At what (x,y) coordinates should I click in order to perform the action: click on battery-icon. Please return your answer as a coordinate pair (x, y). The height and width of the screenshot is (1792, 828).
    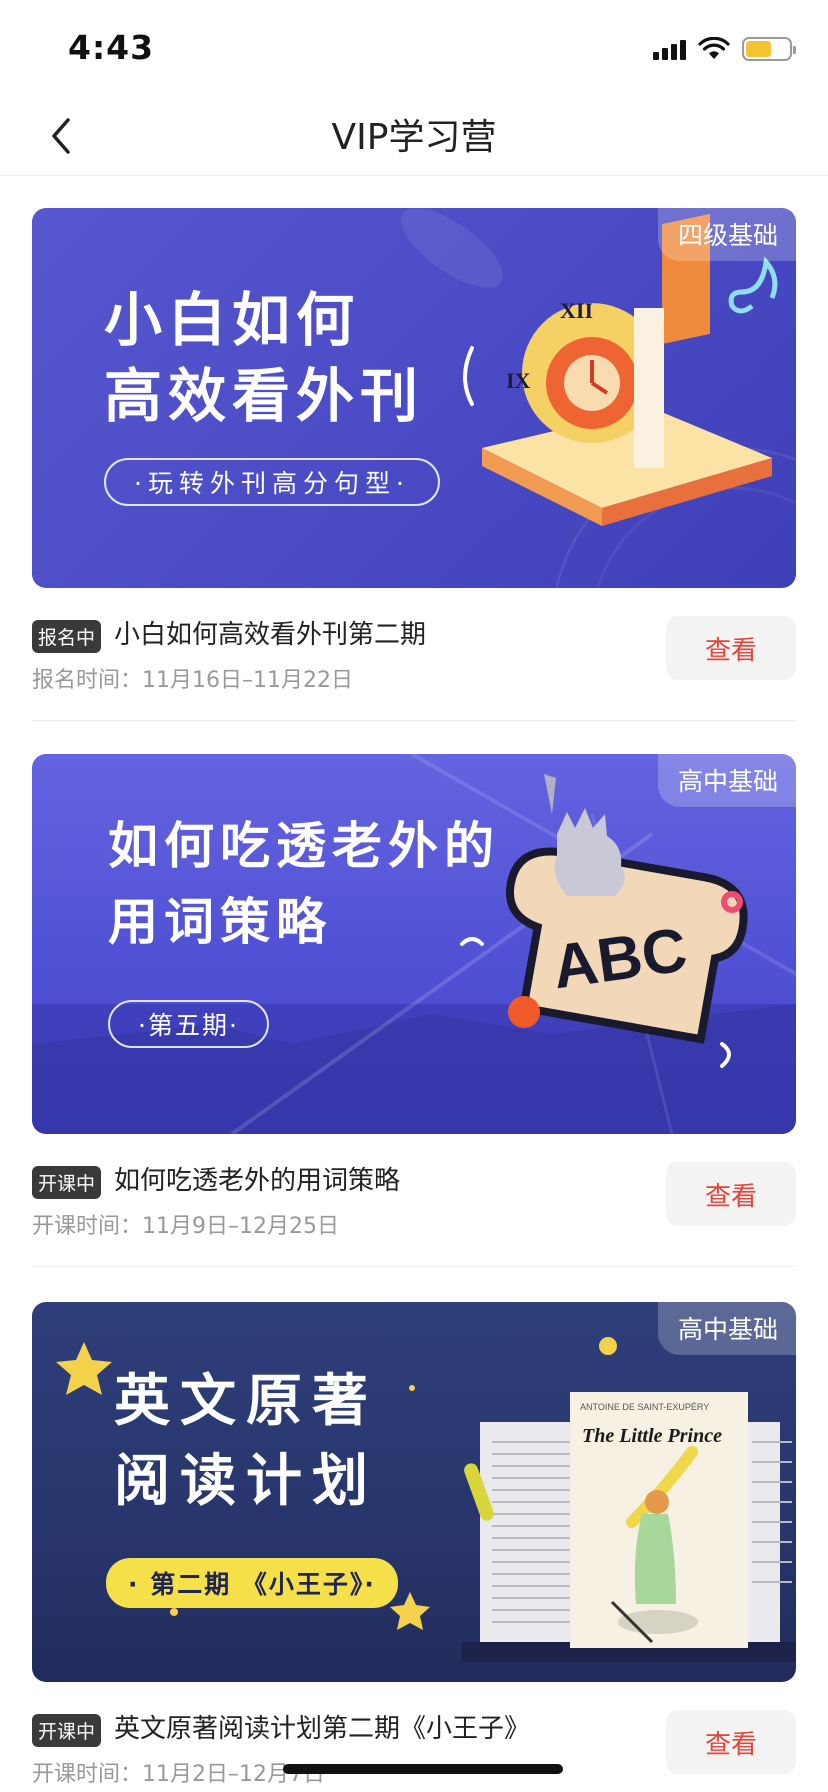
    Looking at the image, I should click on (769, 49).